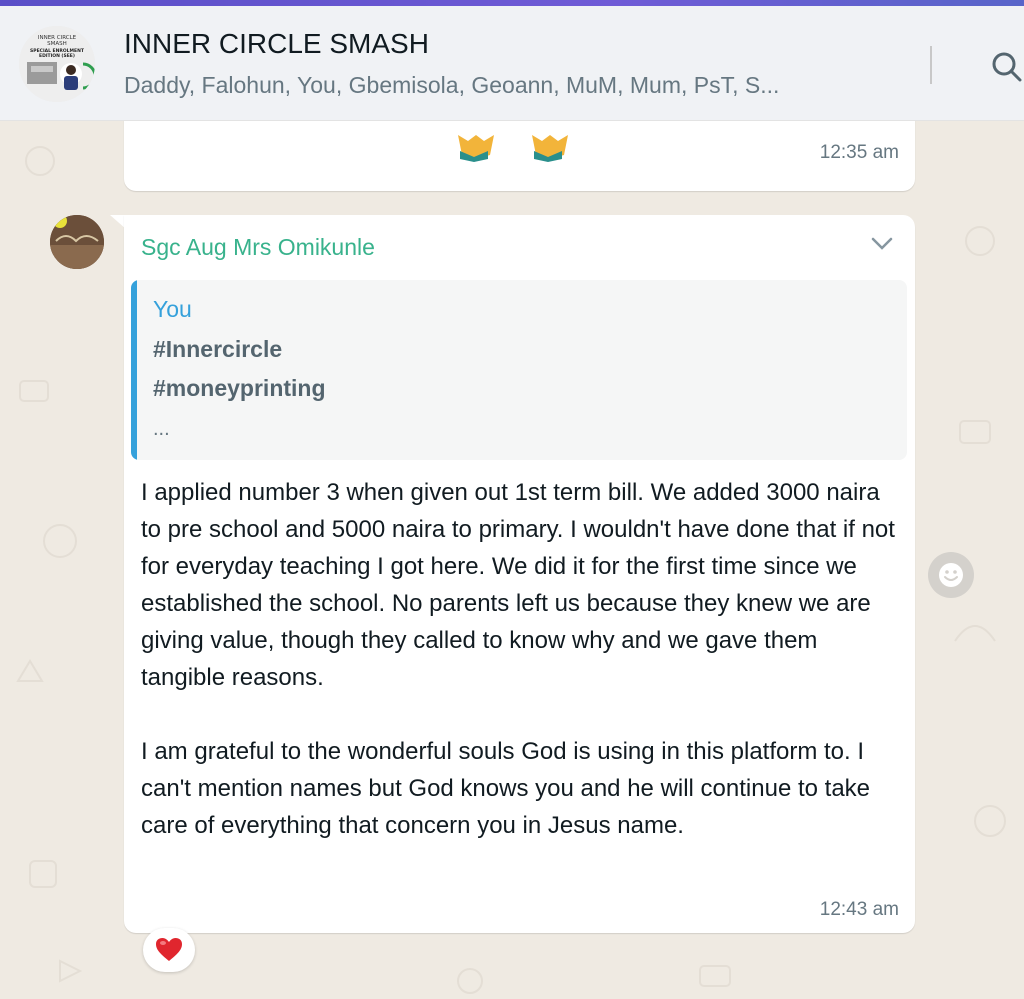 The width and height of the screenshot is (1024, 999). I want to click on reaction-badge, so click(169, 950).